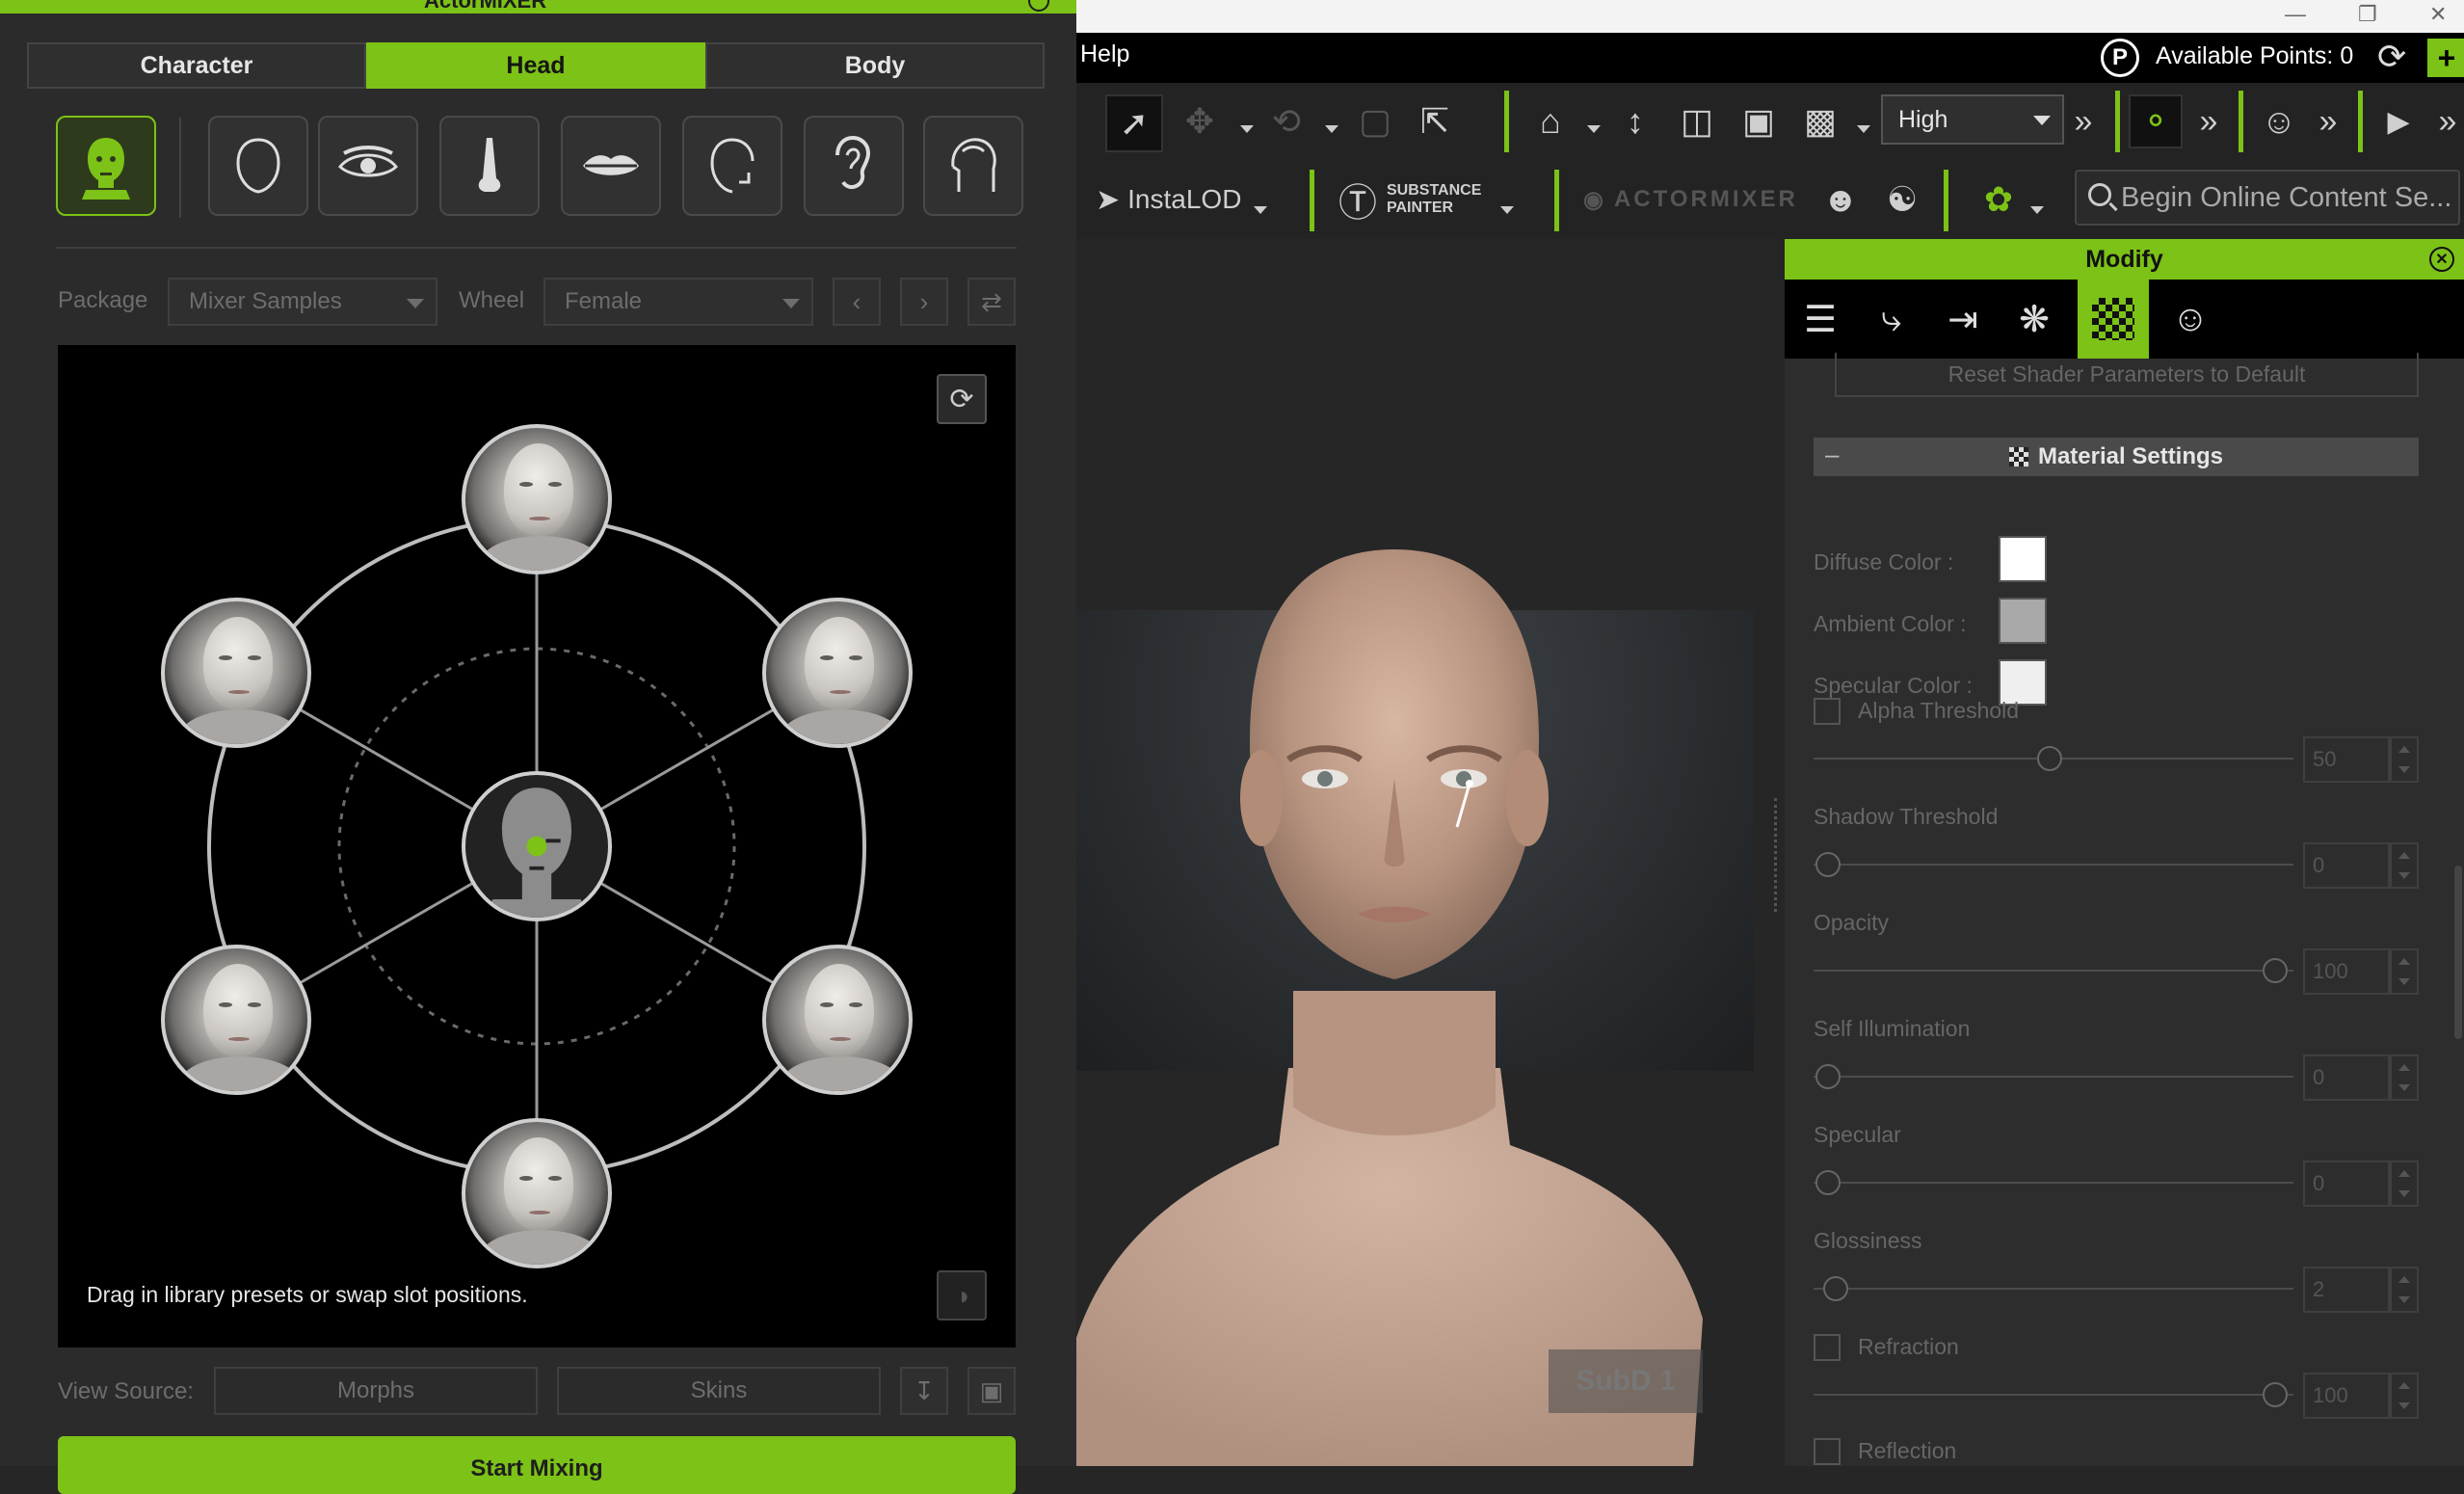  Describe the element at coordinates (2053, 1289) in the screenshot. I see `glossiness-slider` at that location.